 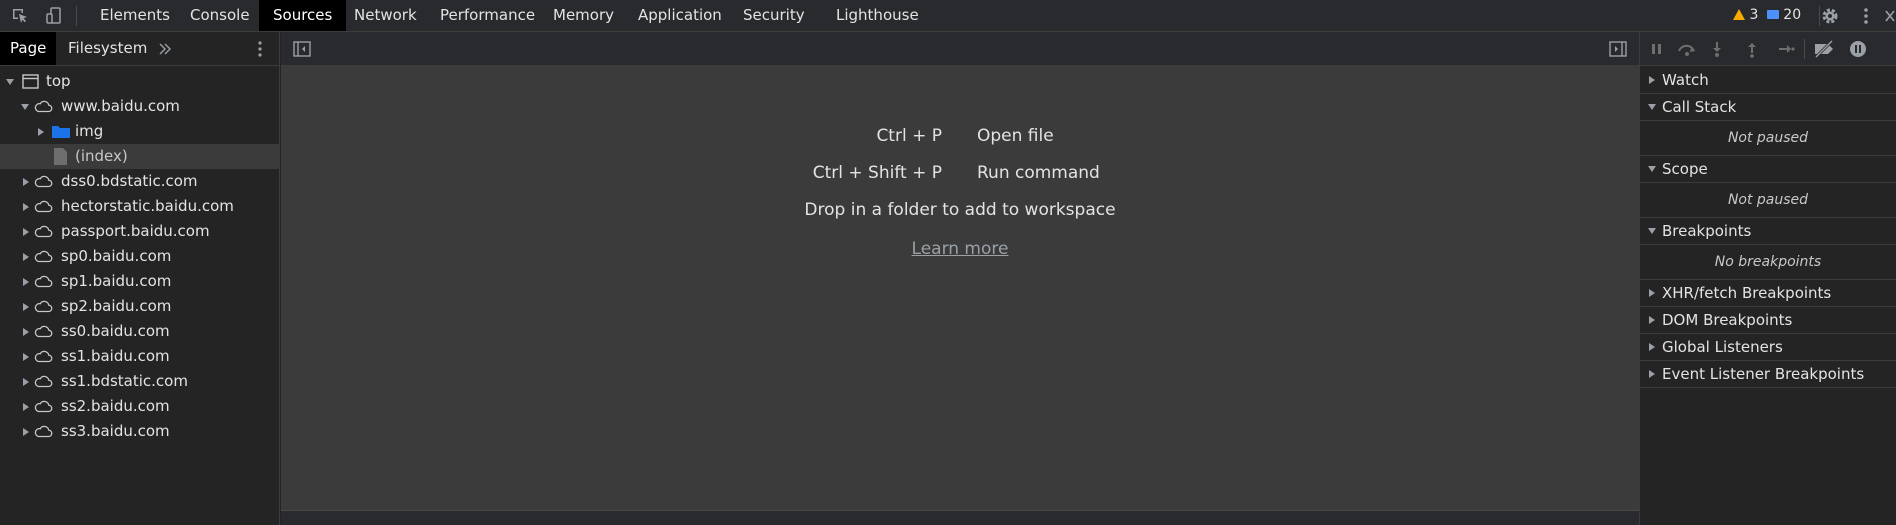 What do you see at coordinates (139, 131) in the screenshot?
I see `tree-item-folder: img` at bounding box center [139, 131].